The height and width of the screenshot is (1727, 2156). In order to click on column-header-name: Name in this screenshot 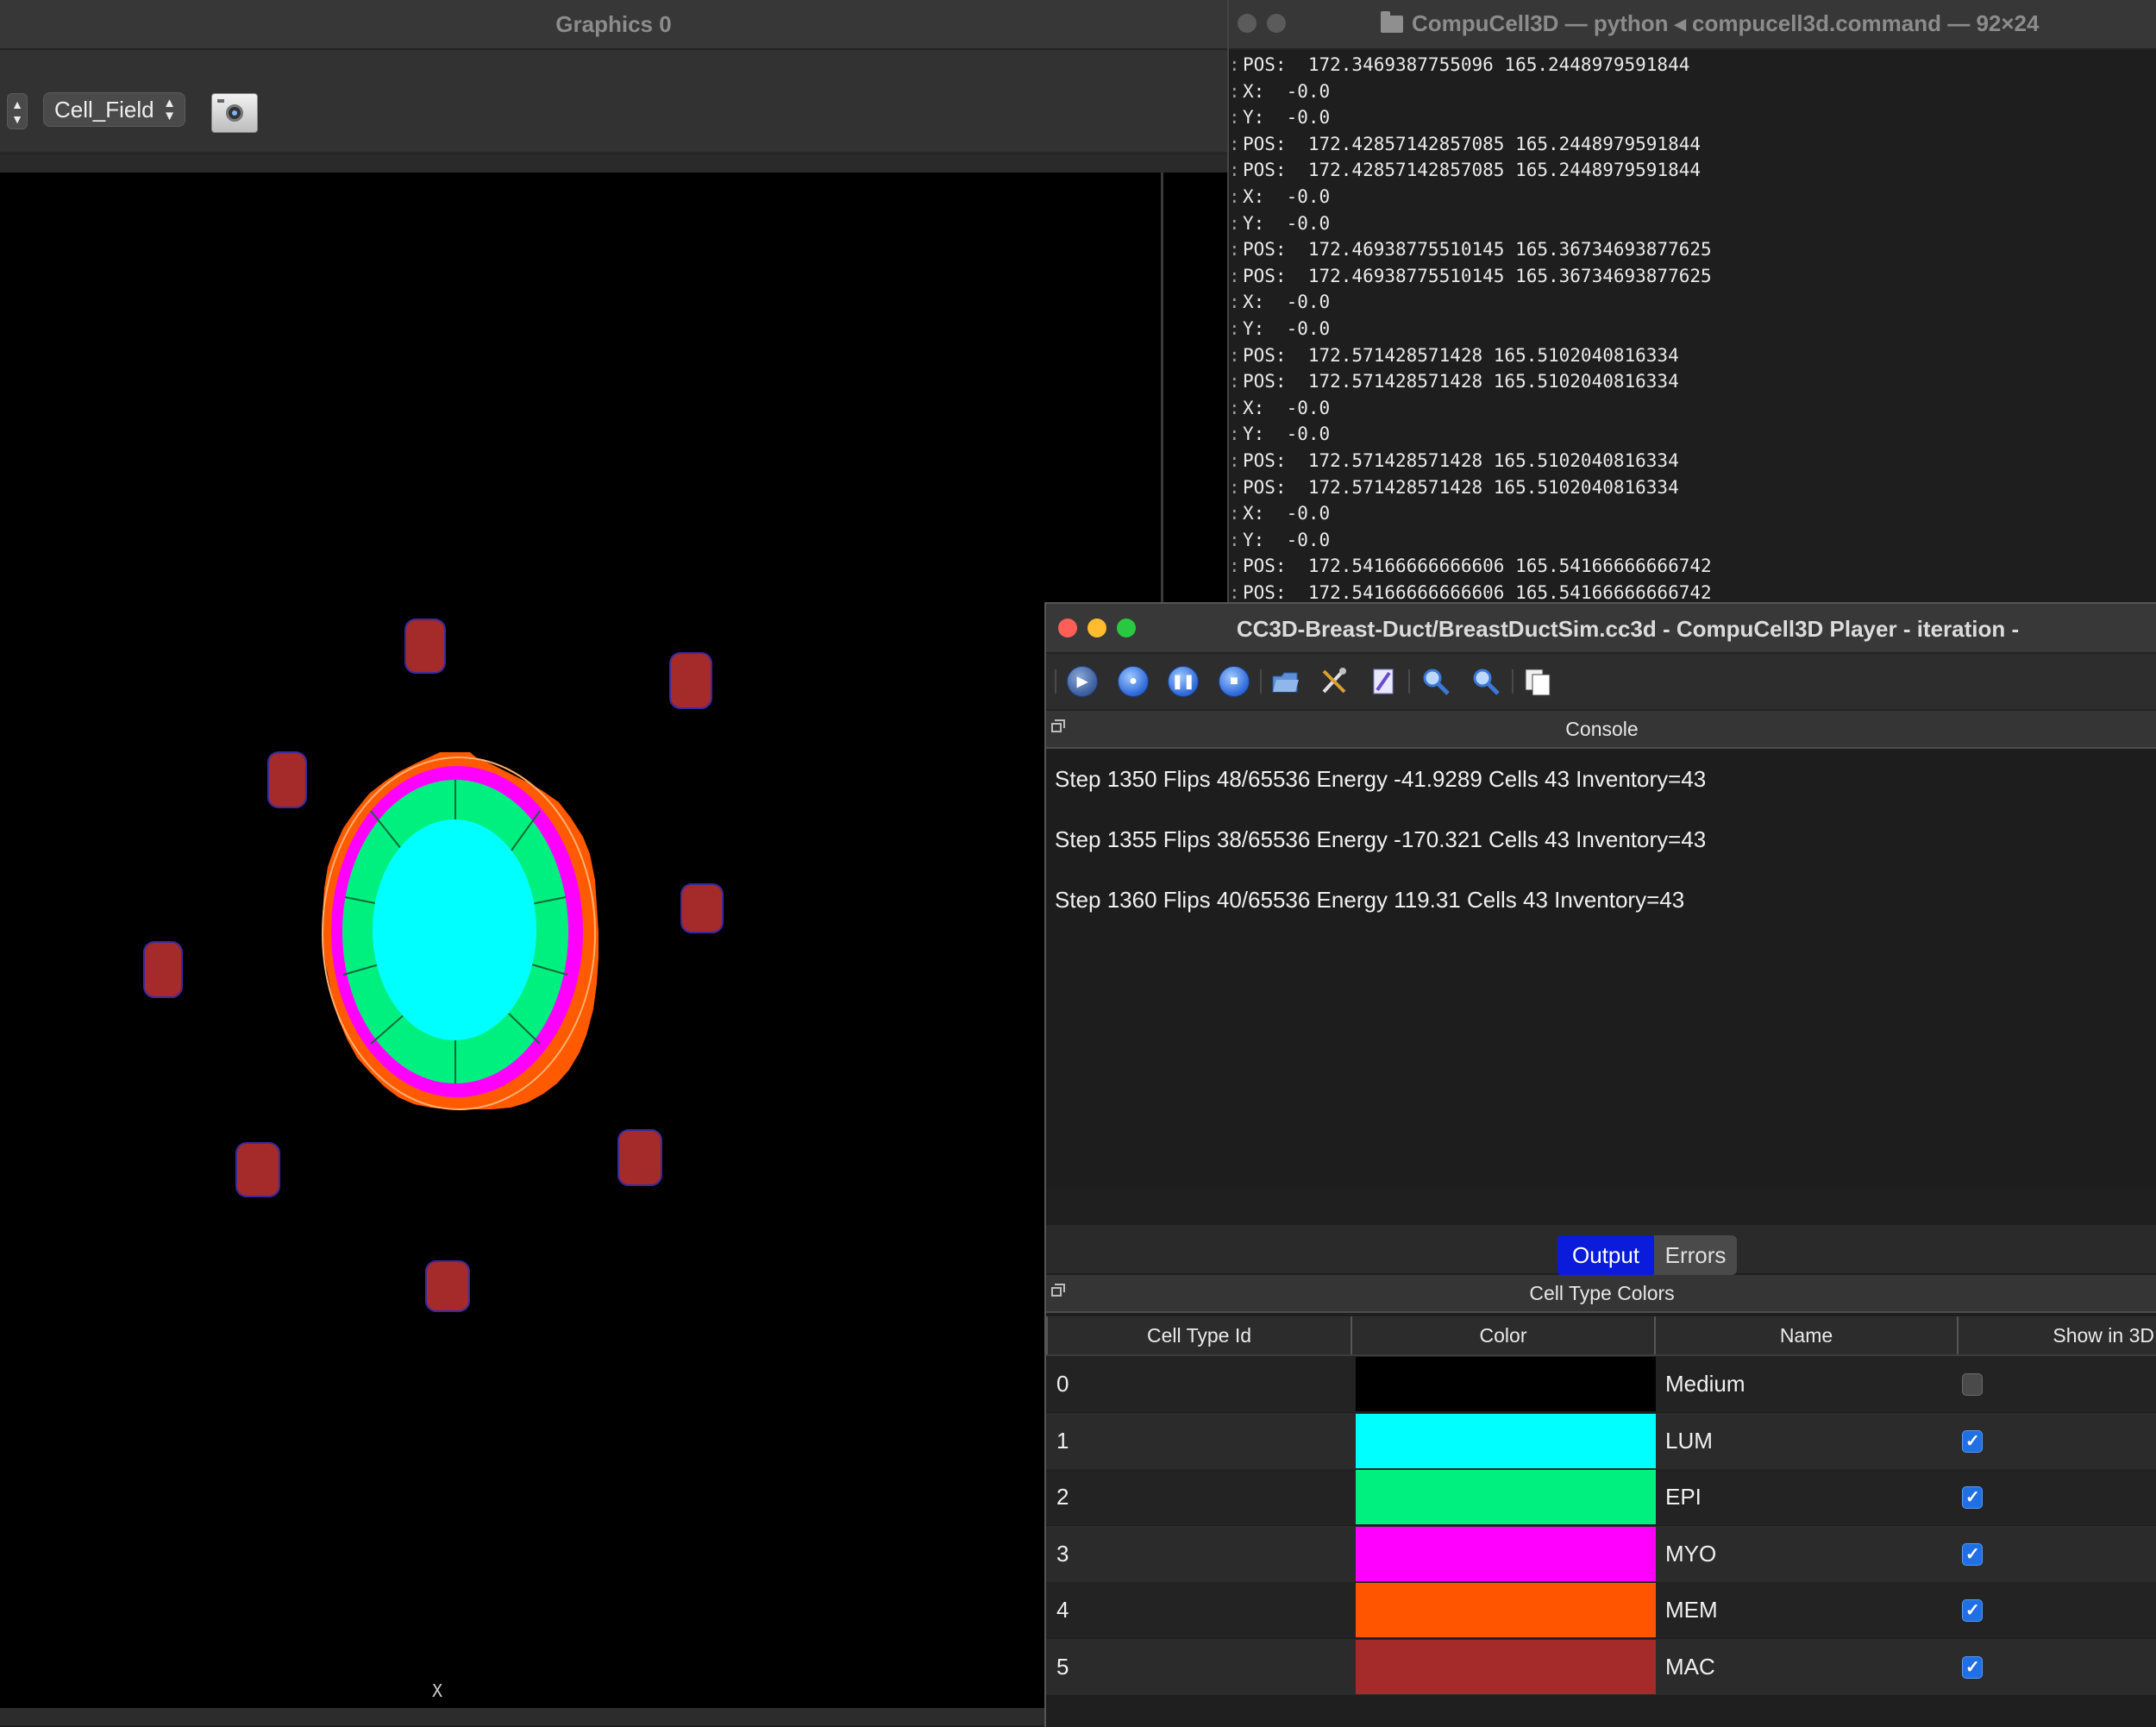, I will do `click(1805, 1335)`.